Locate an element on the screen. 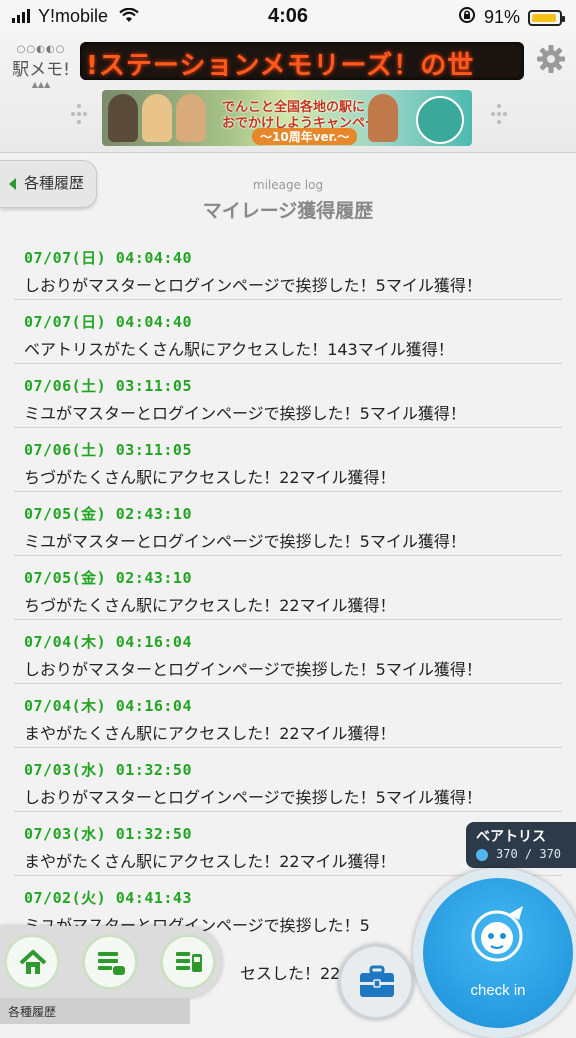 The height and width of the screenshot is (1038, 576). bottom-nav-label: 各種履歴 is located at coordinates (32, 1012).